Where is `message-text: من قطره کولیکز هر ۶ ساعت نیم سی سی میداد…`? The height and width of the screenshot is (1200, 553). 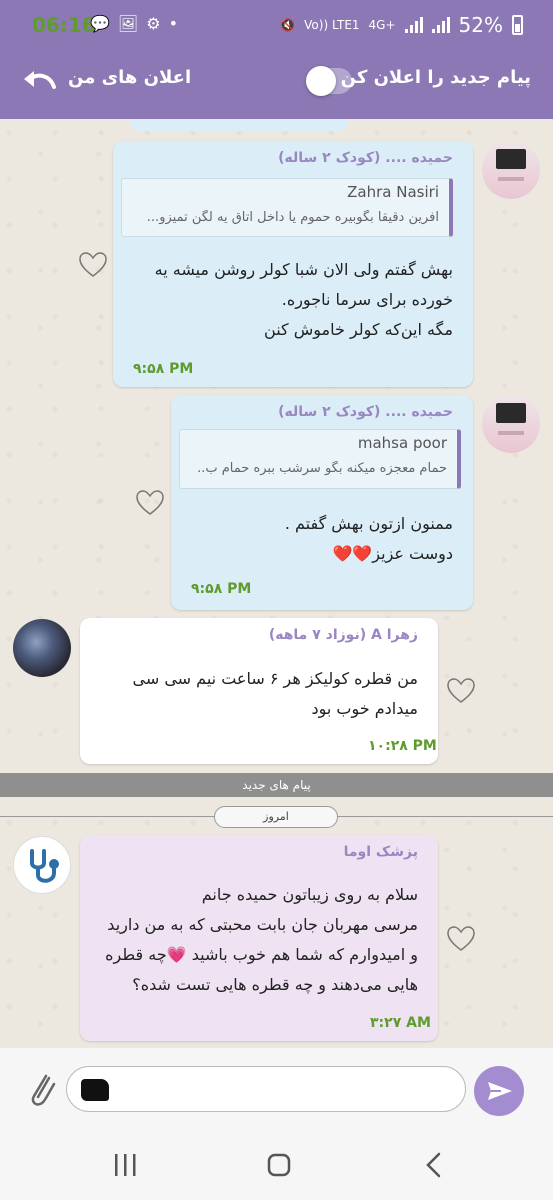
message-text: من قطره کولیکز هر ۶ ساعت نیم سی سی میداد… is located at coordinates (275, 693).